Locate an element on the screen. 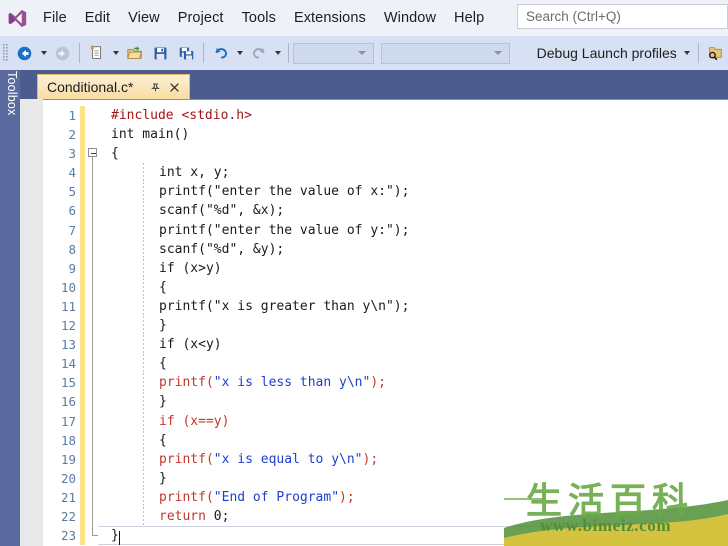 This screenshot has height=546, width=728. code-line: 9 if (x>y) is located at coordinates (385, 268).